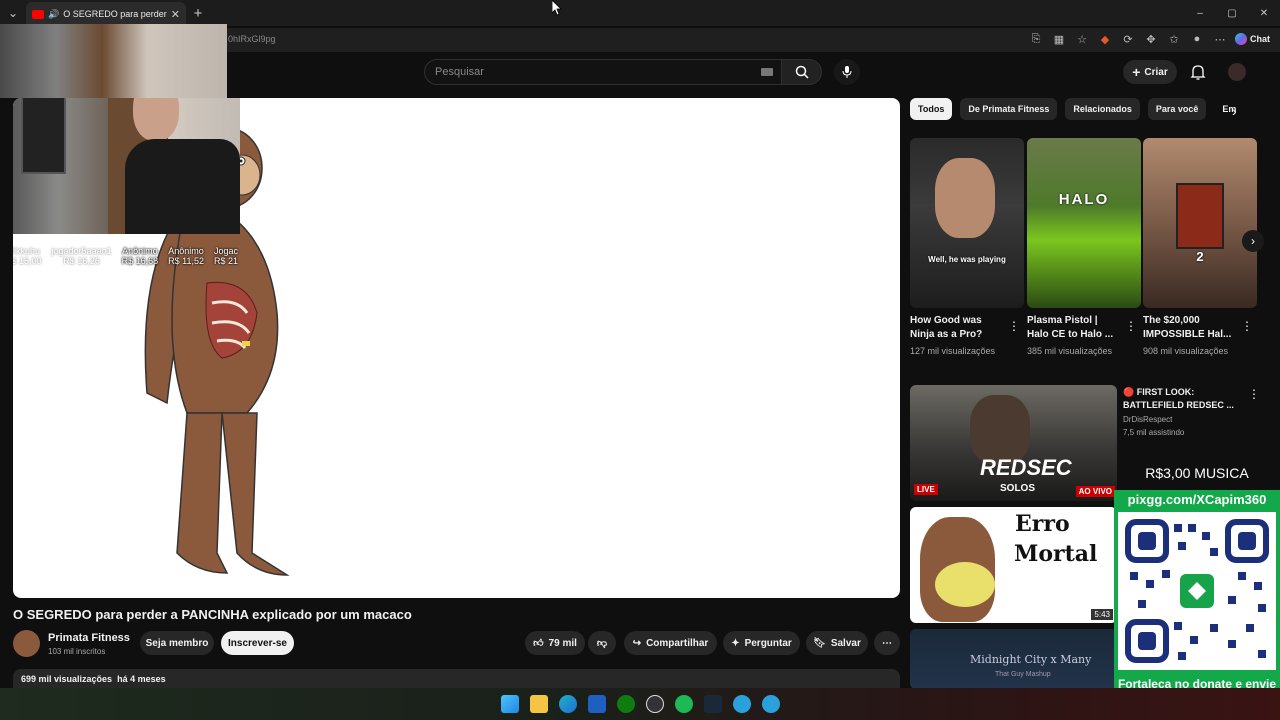  I want to click on steam-icon, so click(712, 704).